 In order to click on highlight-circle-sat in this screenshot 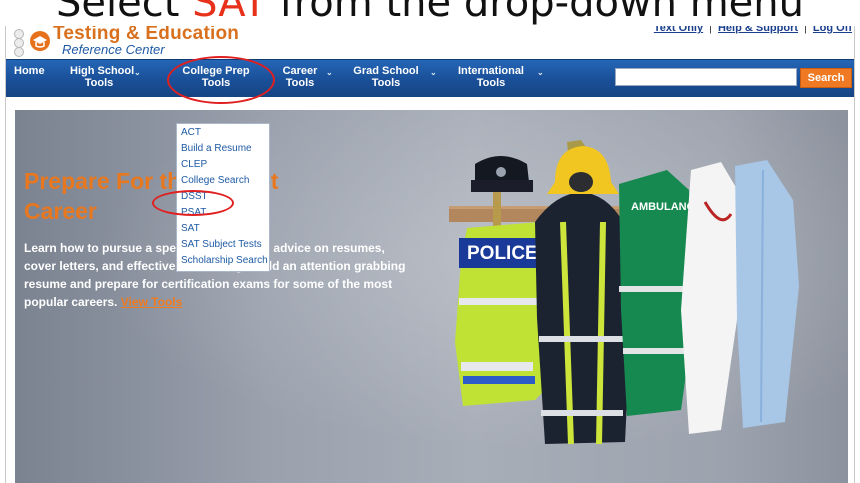, I will do `click(193, 203)`.